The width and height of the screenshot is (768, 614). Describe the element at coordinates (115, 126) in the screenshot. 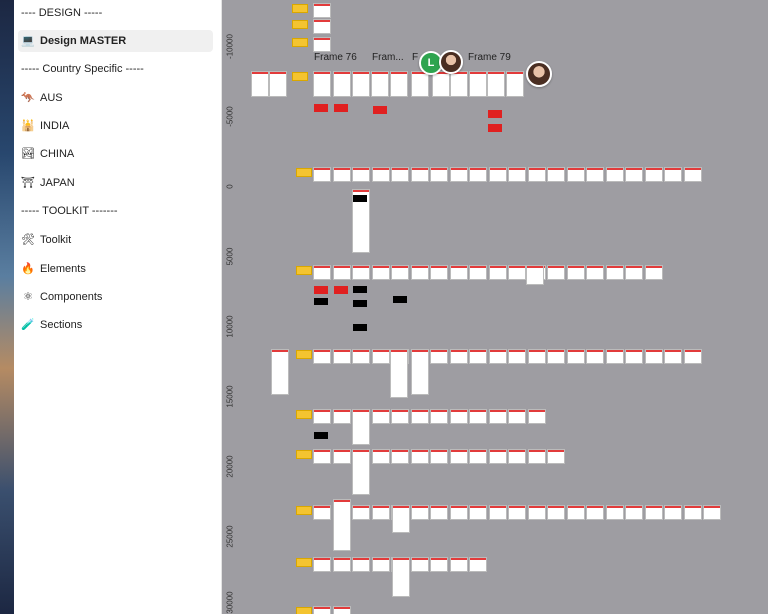

I see `page-india: 🕌 INDIA` at that location.